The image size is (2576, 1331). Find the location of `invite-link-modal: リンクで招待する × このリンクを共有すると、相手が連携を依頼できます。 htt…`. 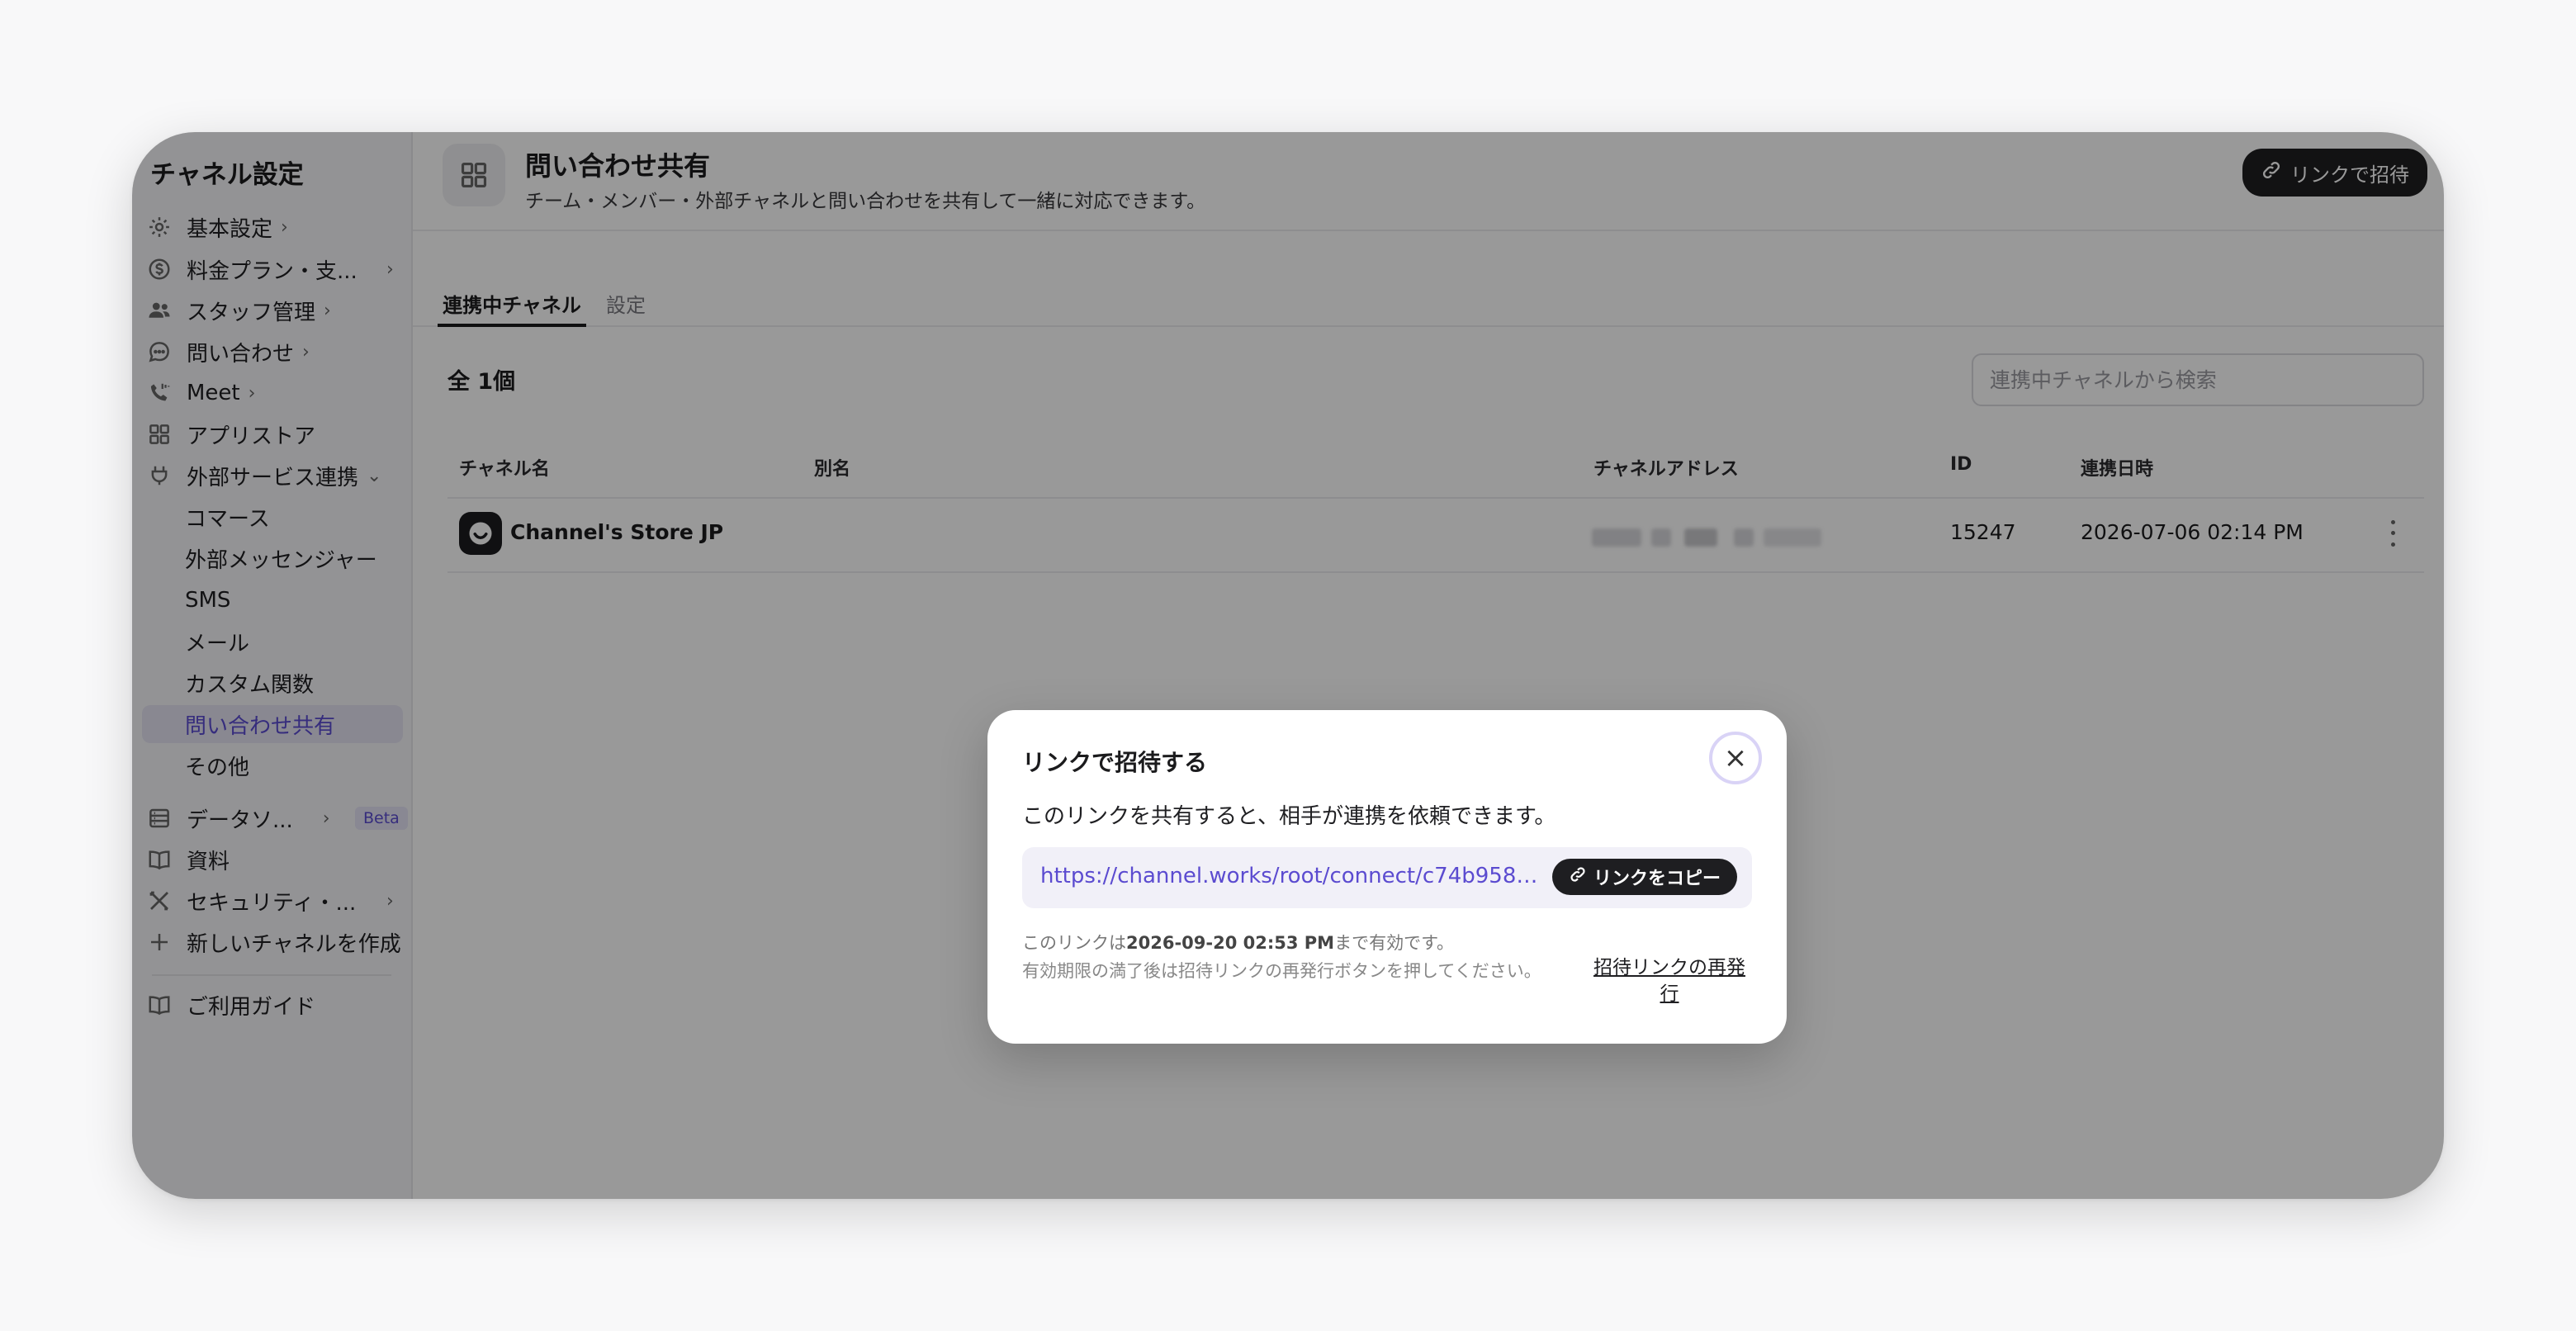

invite-link-modal: リンクで招待する × このリンクを共有すると、相手が連携を依頼できます。 htt… is located at coordinates (1387, 877).